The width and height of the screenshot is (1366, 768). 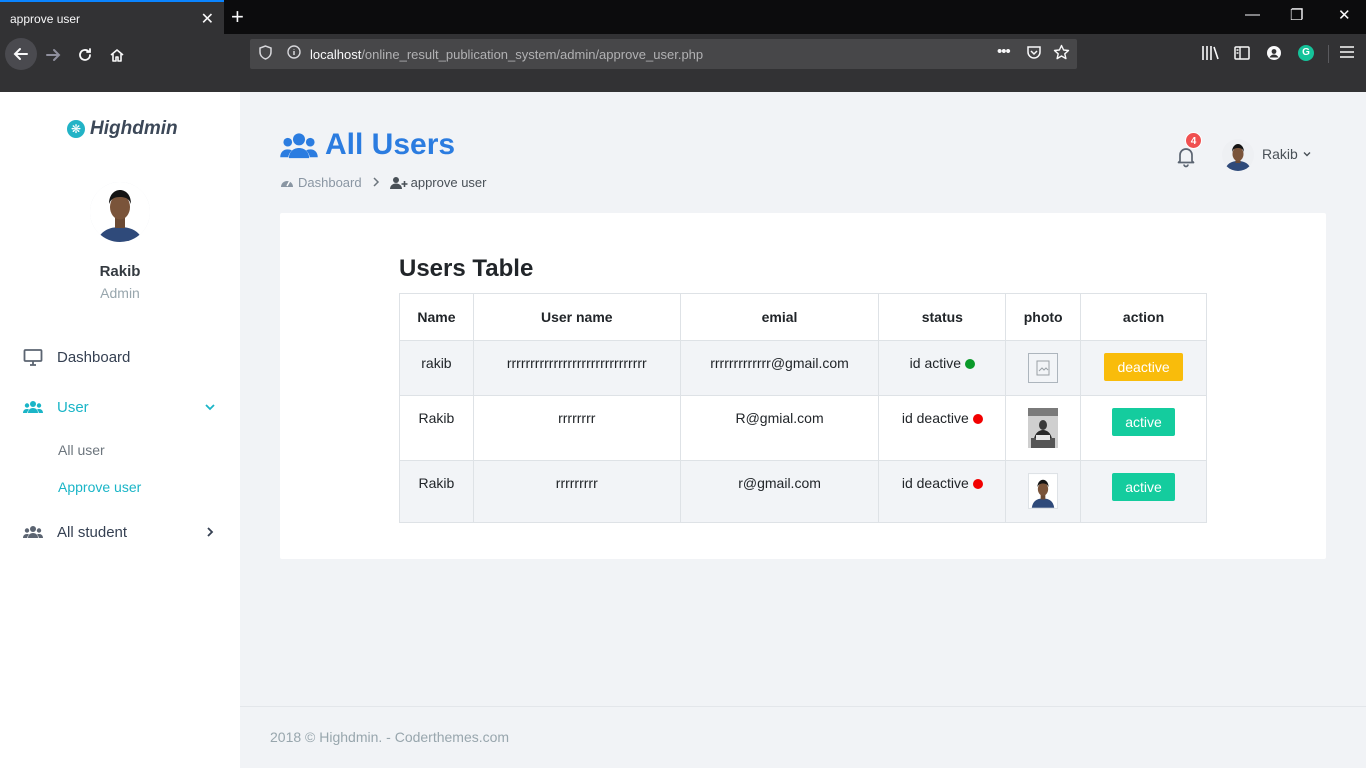 I want to click on restore-icon: ❐, so click(x=1296, y=15).